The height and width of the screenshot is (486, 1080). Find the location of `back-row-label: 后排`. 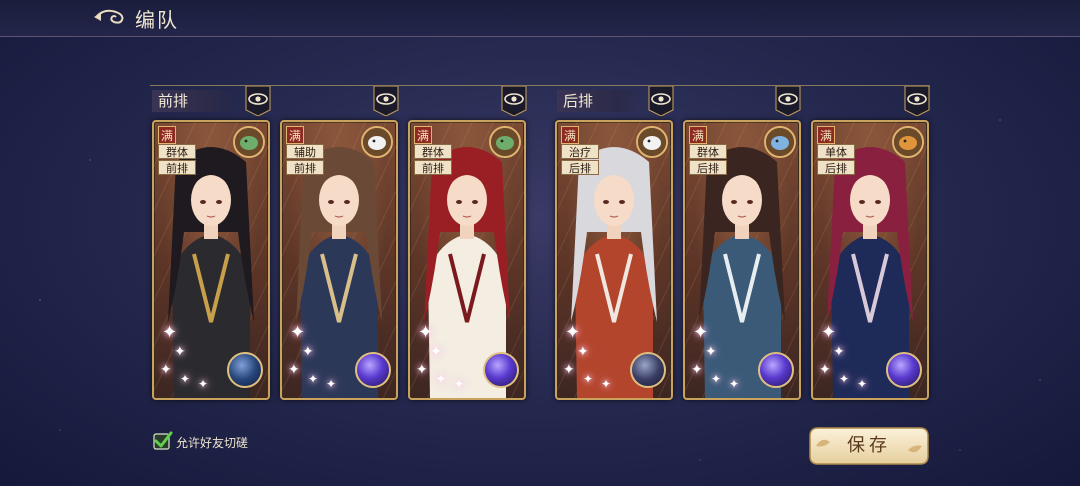

back-row-label: 后排 is located at coordinates (600, 101).